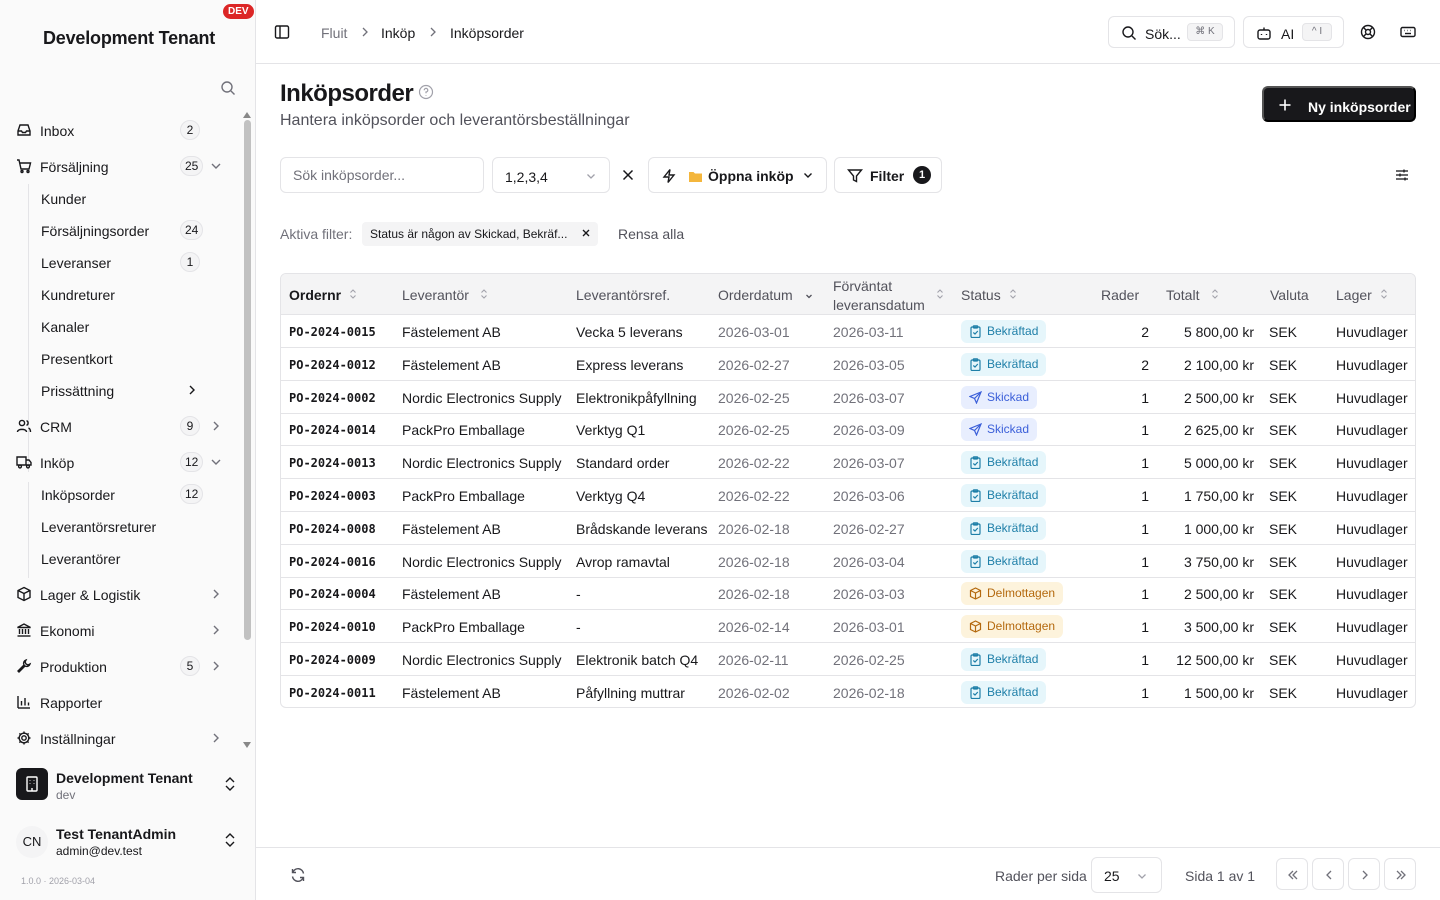  What do you see at coordinates (120, 262) in the screenshot?
I see `sidebar-item-leveranser: Leveranser 1` at bounding box center [120, 262].